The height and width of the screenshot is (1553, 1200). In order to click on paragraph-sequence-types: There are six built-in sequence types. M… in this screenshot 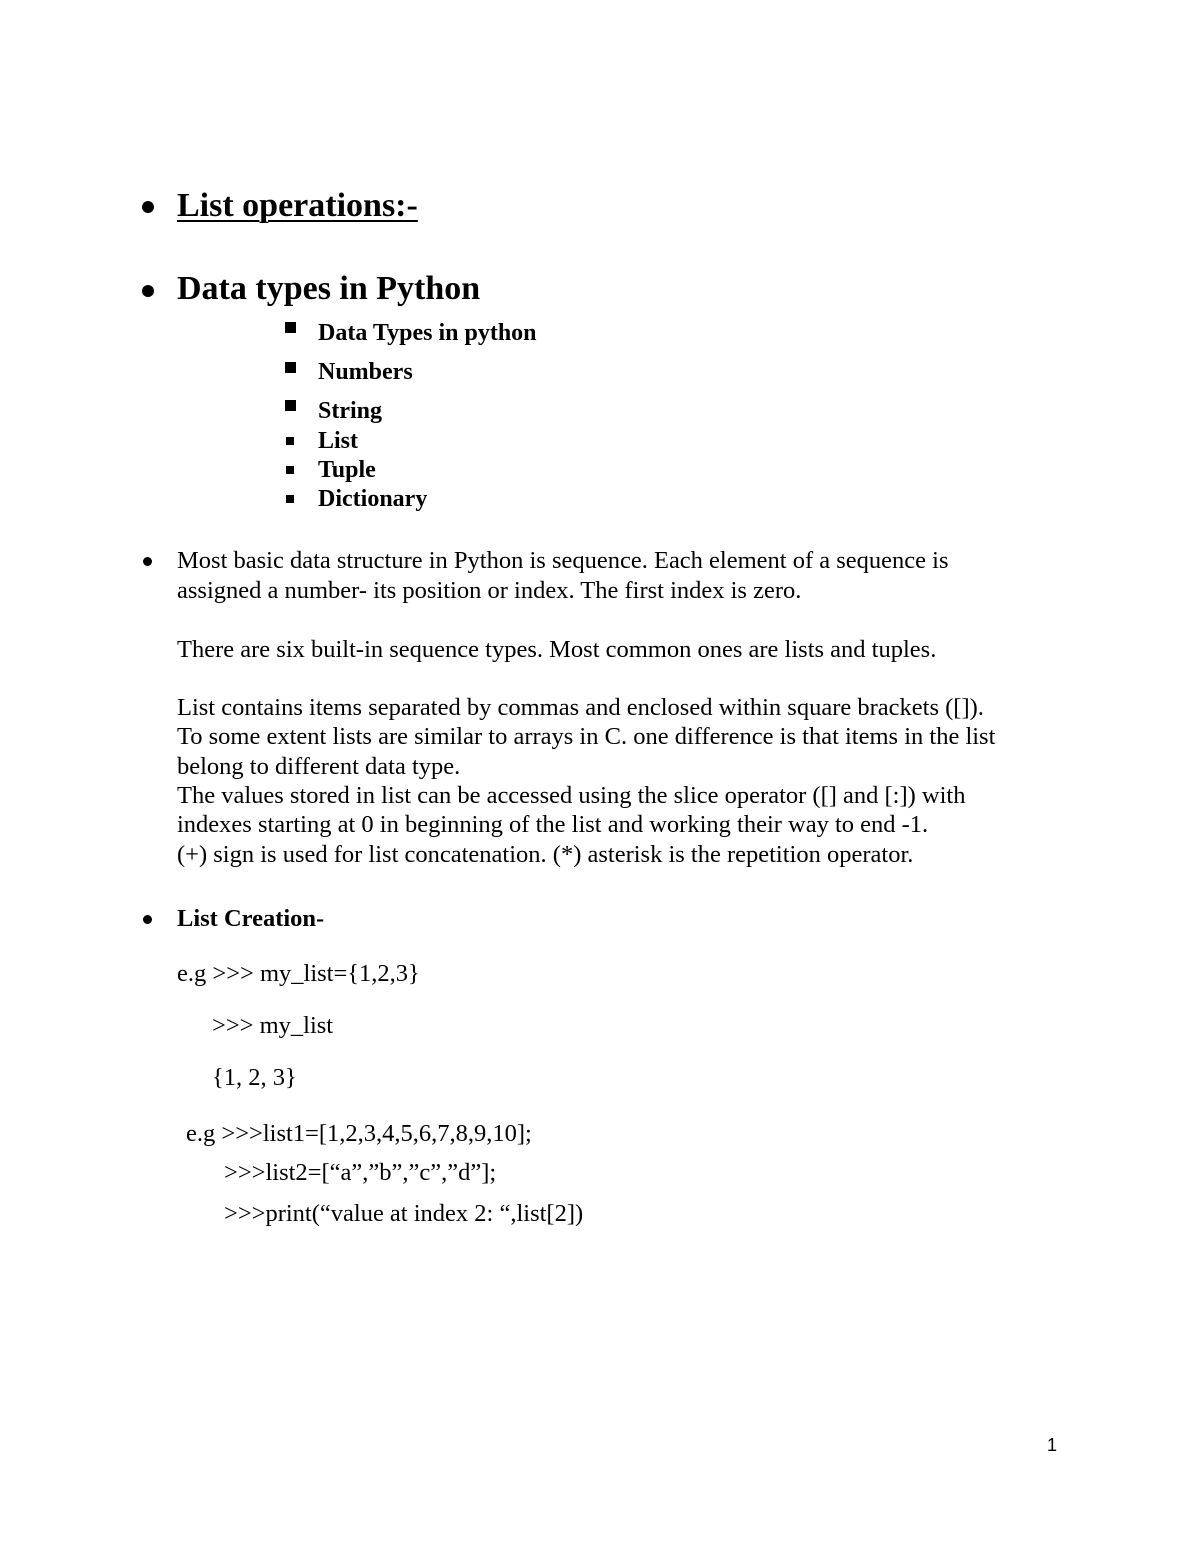, I will do `click(557, 649)`.